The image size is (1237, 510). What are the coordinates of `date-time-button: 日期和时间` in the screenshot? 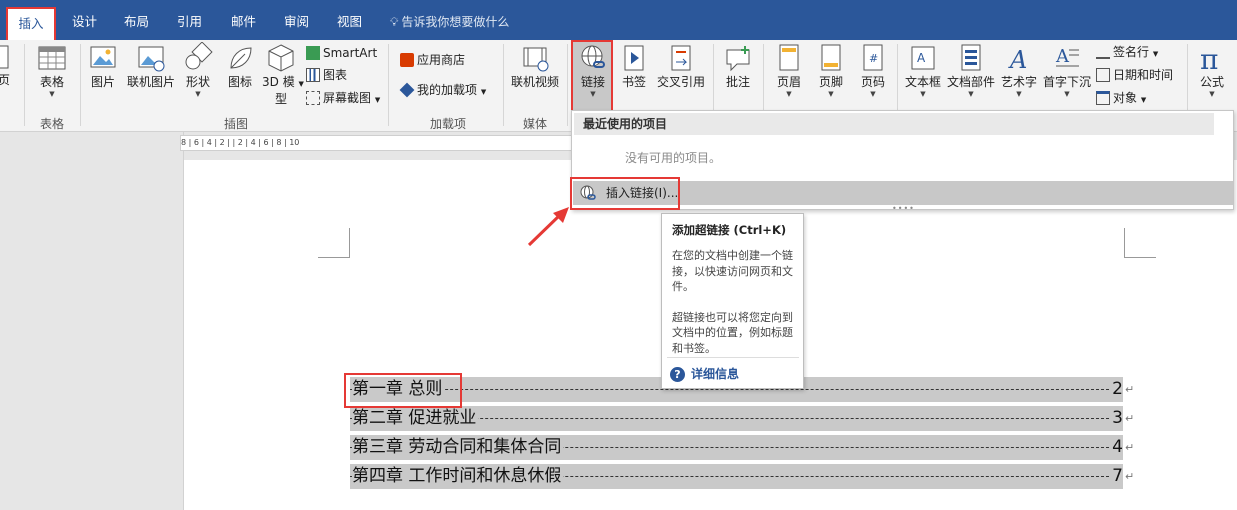 It's located at (1134, 75).